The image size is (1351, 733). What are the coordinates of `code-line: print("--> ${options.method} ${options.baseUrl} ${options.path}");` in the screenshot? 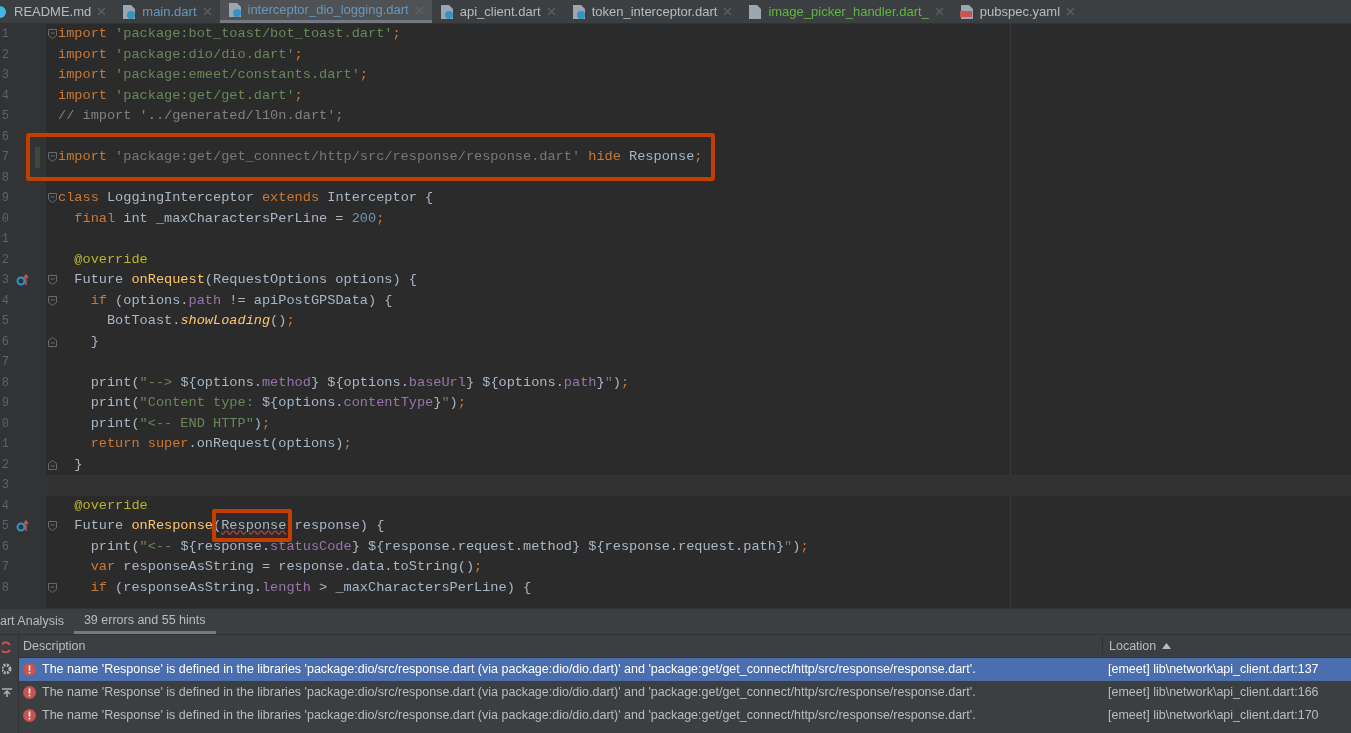 It's located at (359, 382).